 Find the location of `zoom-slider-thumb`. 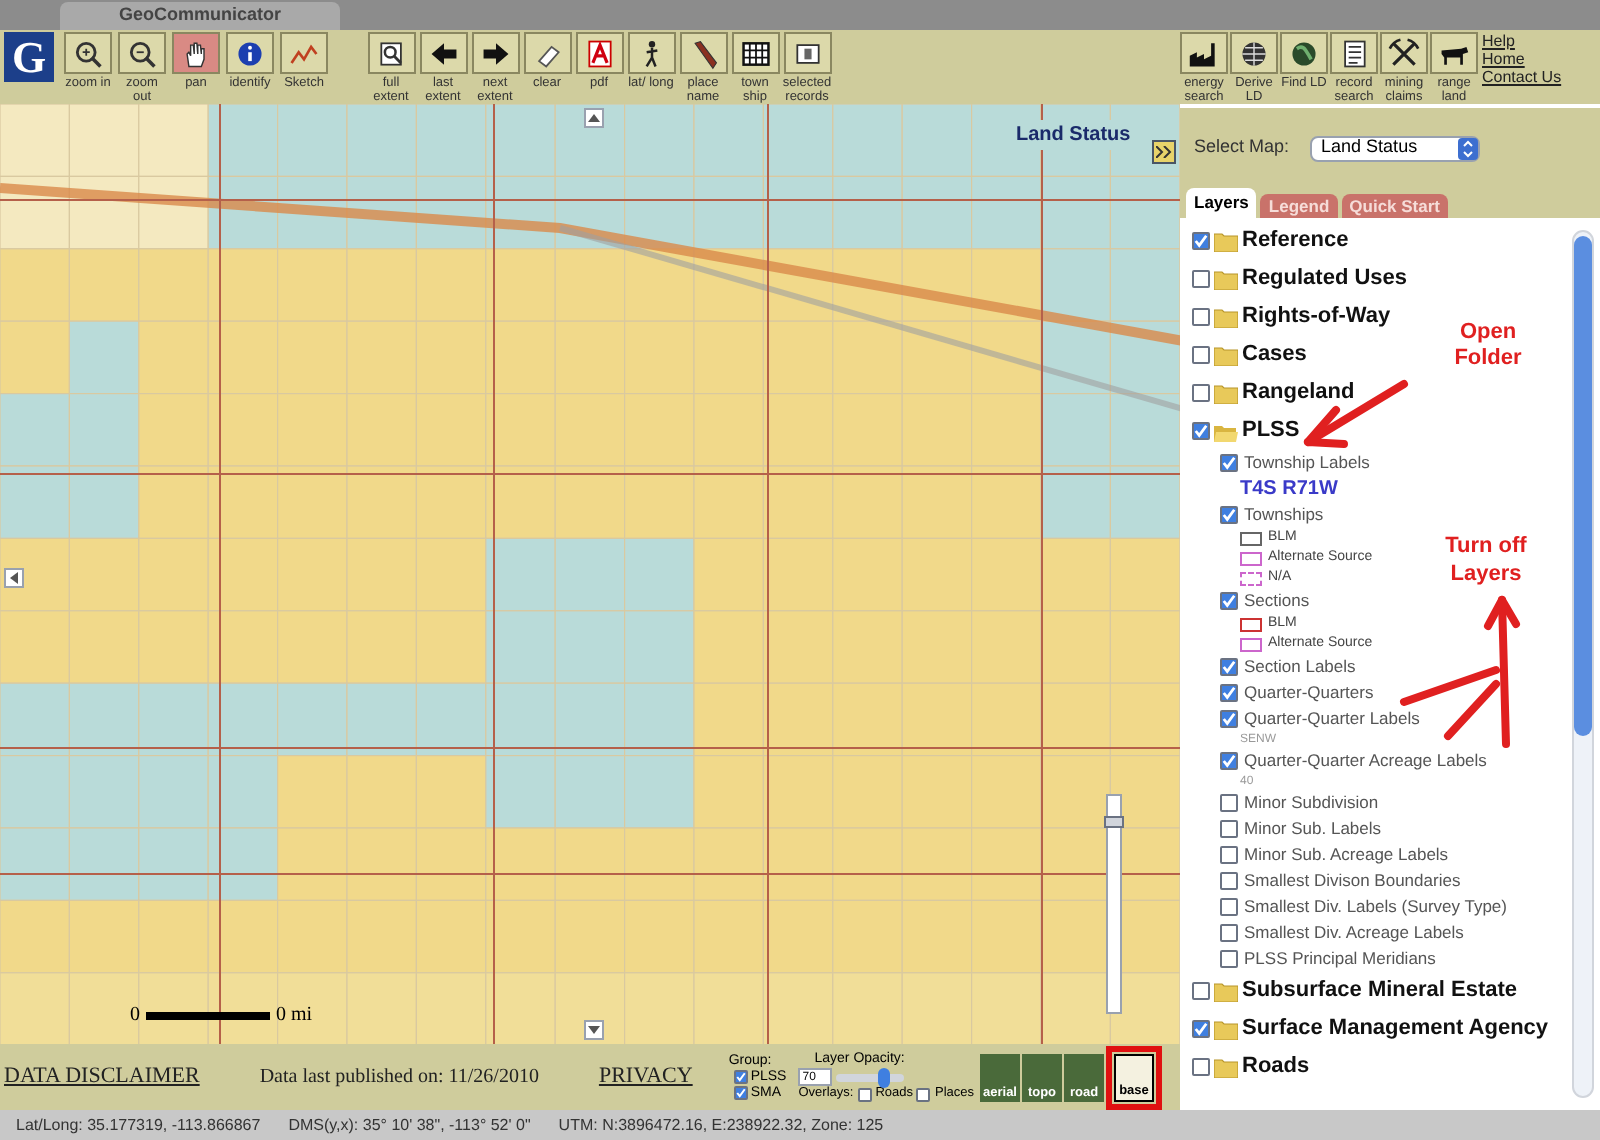

zoom-slider-thumb is located at coordinates (1114, 822).